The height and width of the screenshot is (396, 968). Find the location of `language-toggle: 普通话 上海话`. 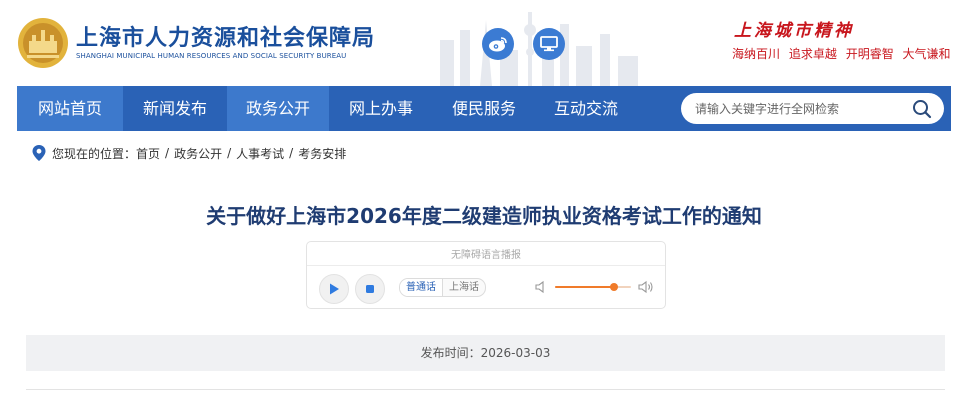

language-toggle: 普通话 上海话 is located at coordinates (442, 287).